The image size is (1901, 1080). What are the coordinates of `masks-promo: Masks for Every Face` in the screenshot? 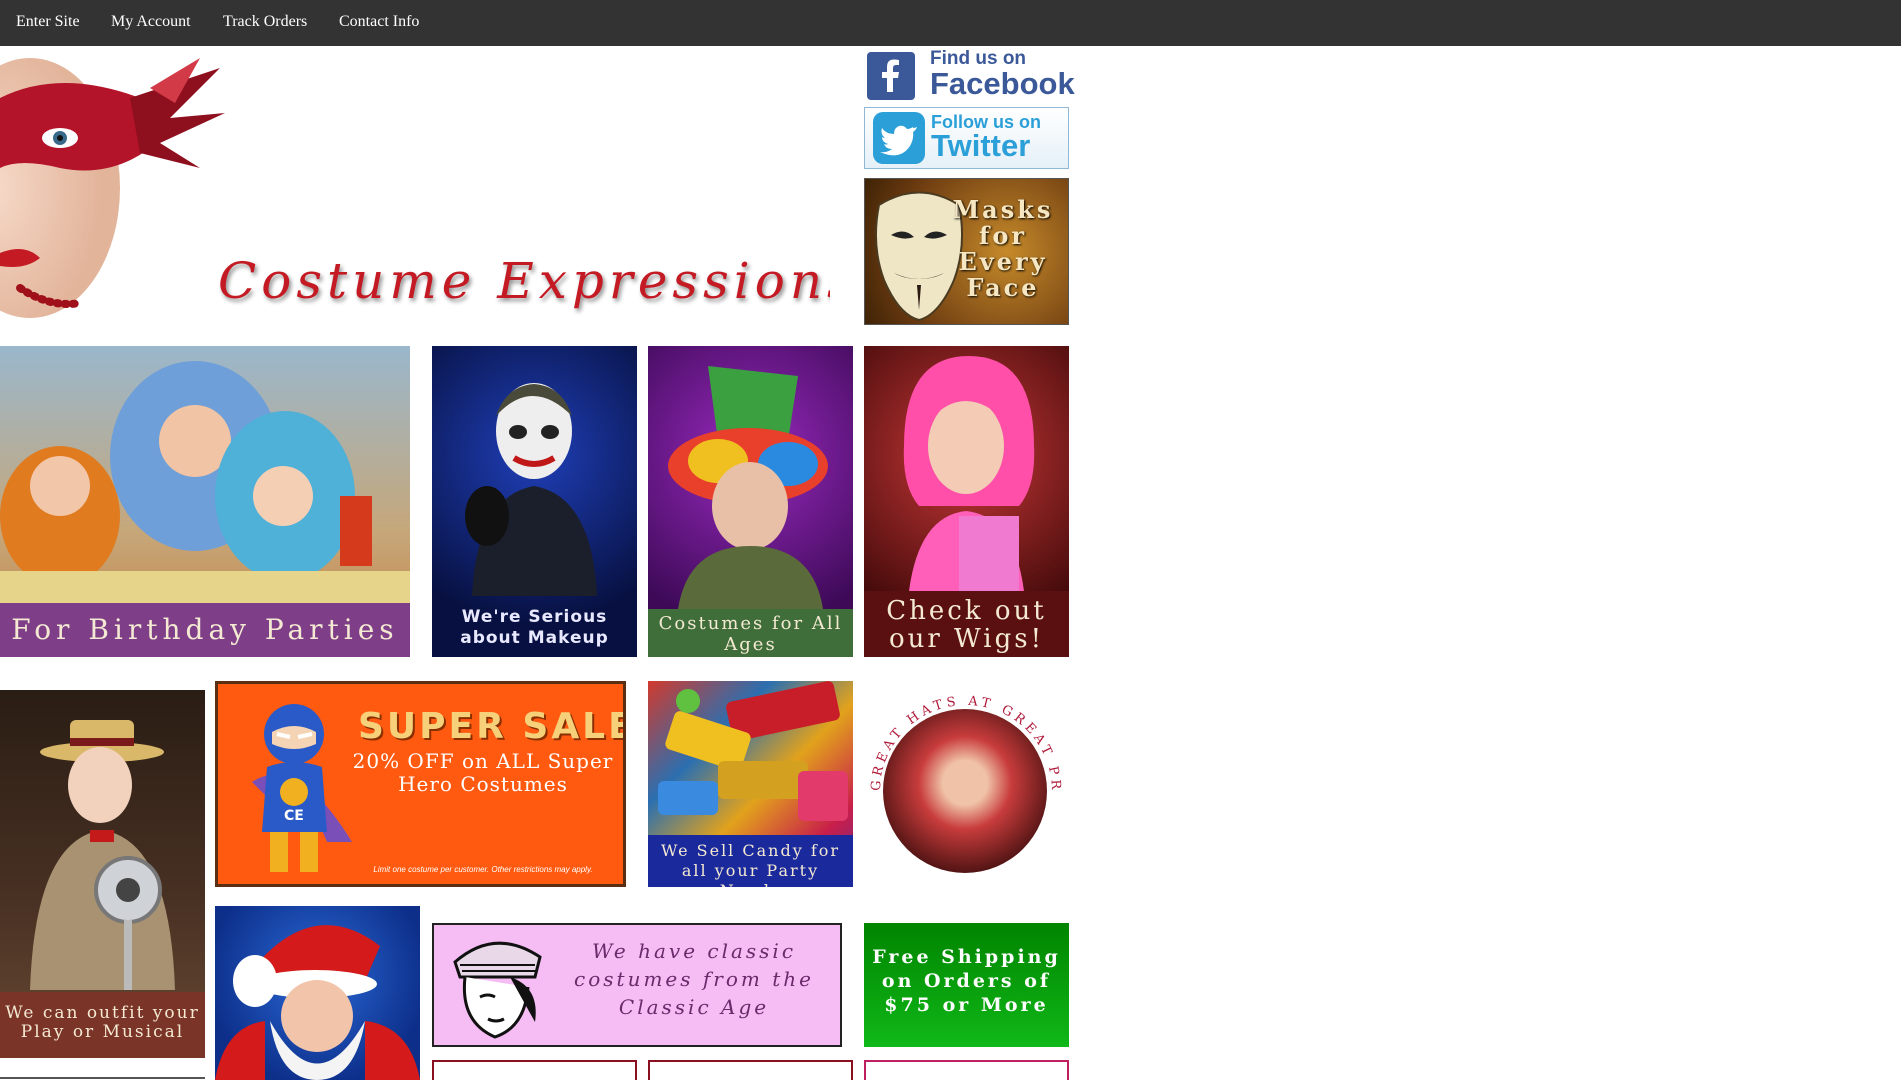 It's located at (966, 251).